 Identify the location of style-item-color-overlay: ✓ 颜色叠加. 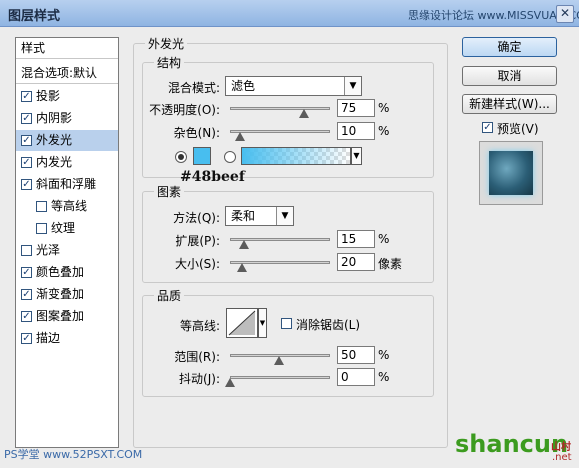
(67, 272).